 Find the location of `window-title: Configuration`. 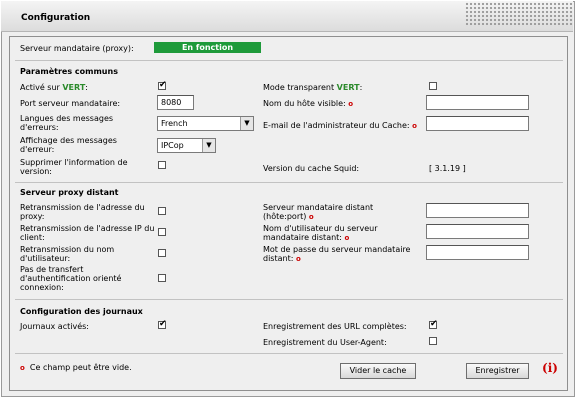

window-title: Configuration is located at coordinates (56, 18).